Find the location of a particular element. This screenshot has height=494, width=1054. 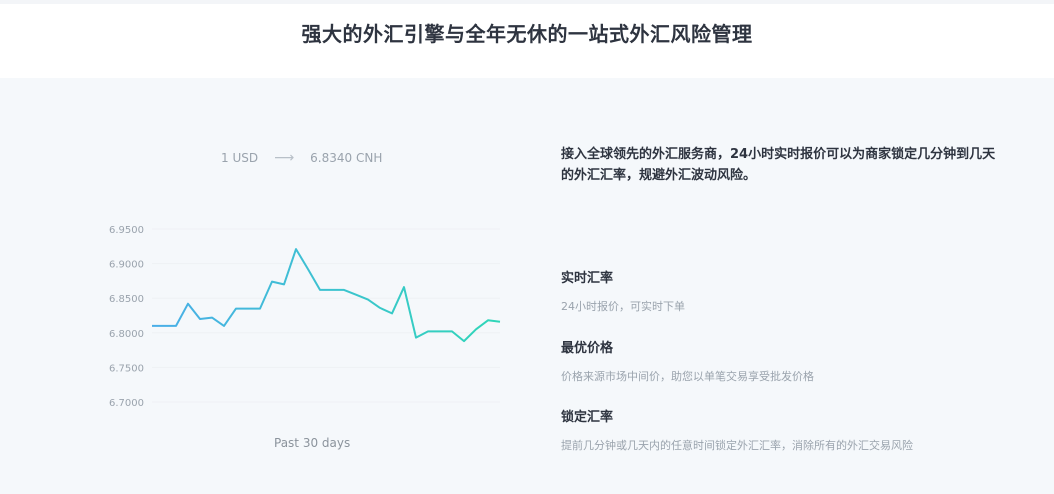

y-tick-label: 6.7000 is located at coordinates (126, 403).